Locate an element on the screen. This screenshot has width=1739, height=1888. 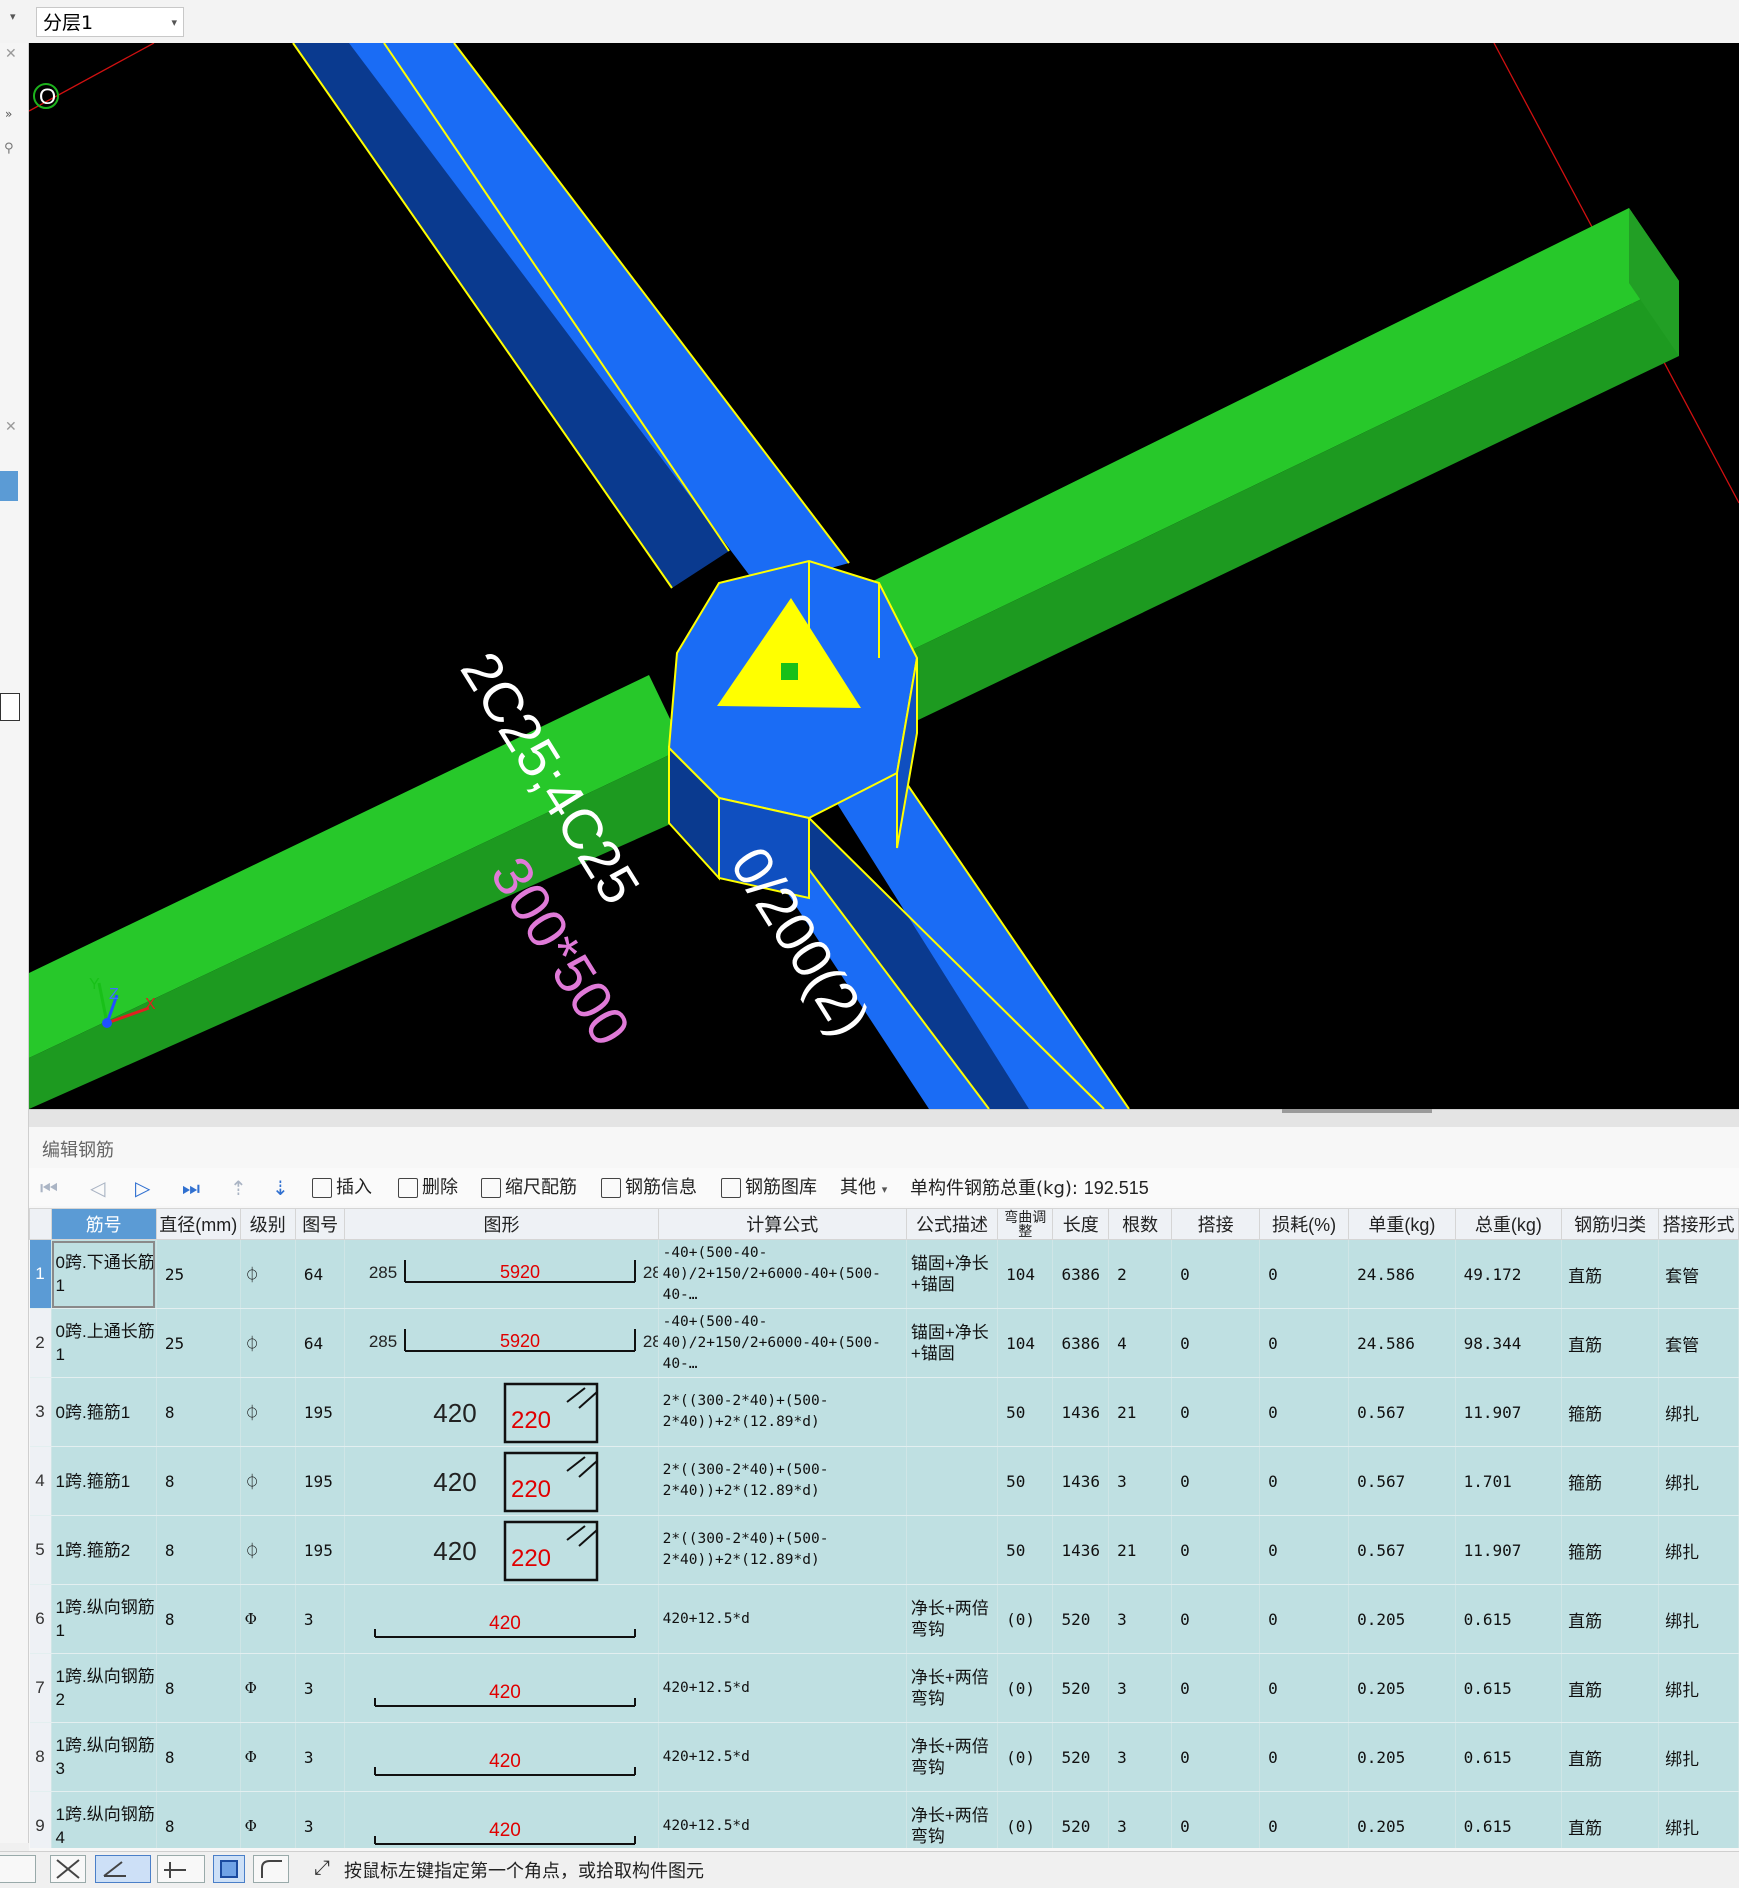
column-header: 直径(mm) is located at coordinates (198, 1224).